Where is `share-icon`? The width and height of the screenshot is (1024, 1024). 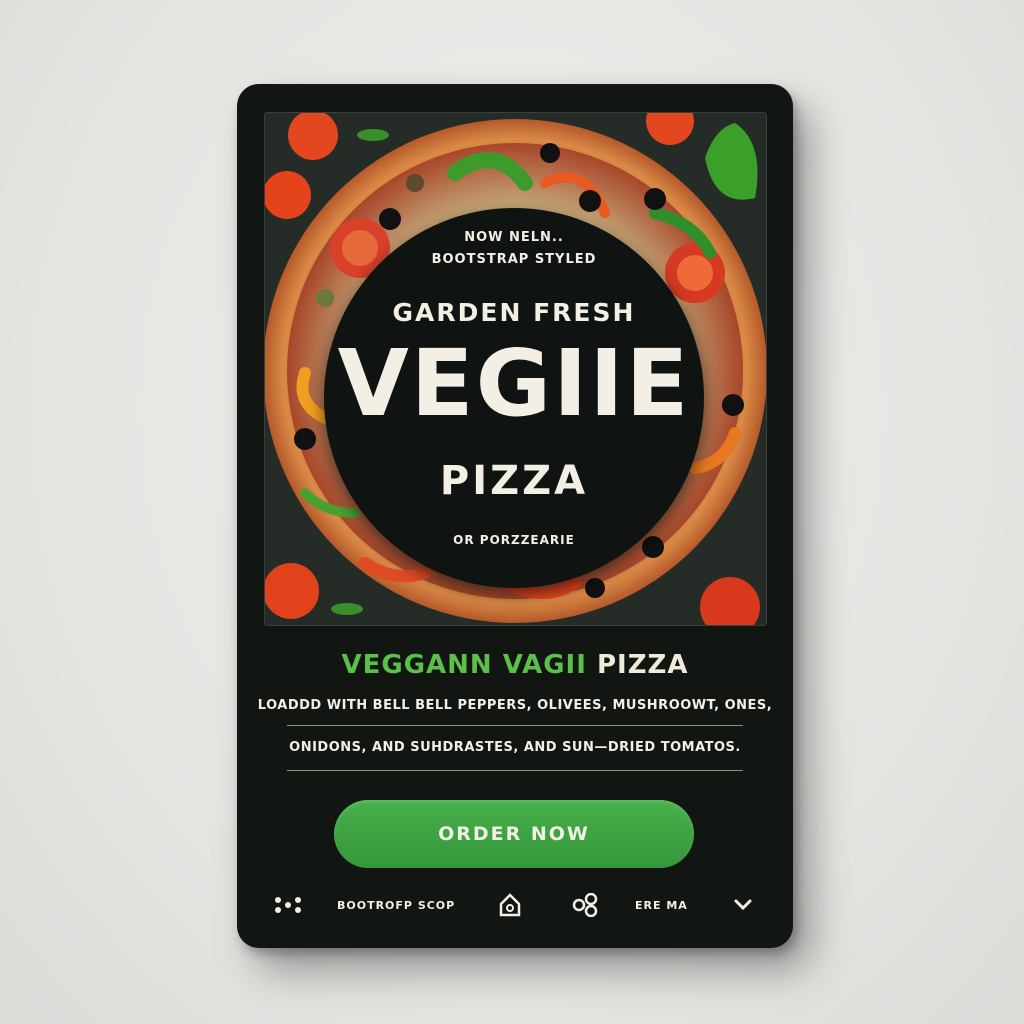 share-icon is located at coordinates (585, 905).